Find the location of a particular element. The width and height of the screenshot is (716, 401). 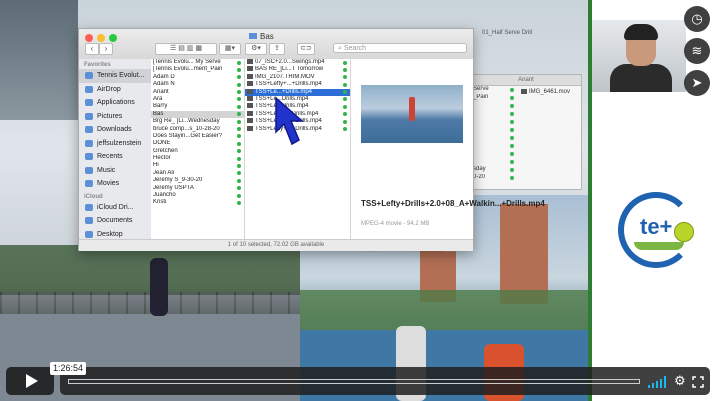

settings-icon: ⚙ is located at coordinates (680, 381).